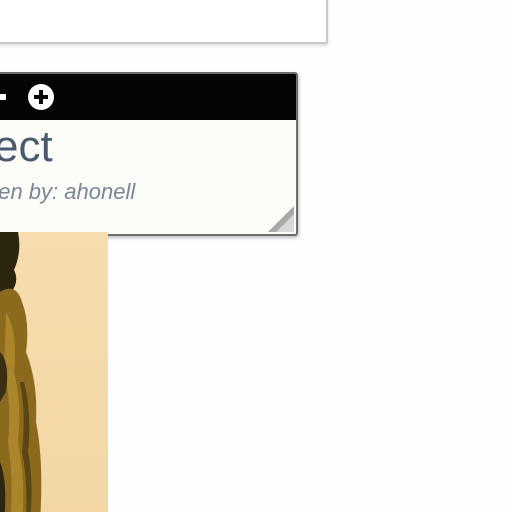 This screenshot has width=512, height=512. Describe the element at coordinates (10, 265) in the screenshot. I see `hood-shape` at that location.